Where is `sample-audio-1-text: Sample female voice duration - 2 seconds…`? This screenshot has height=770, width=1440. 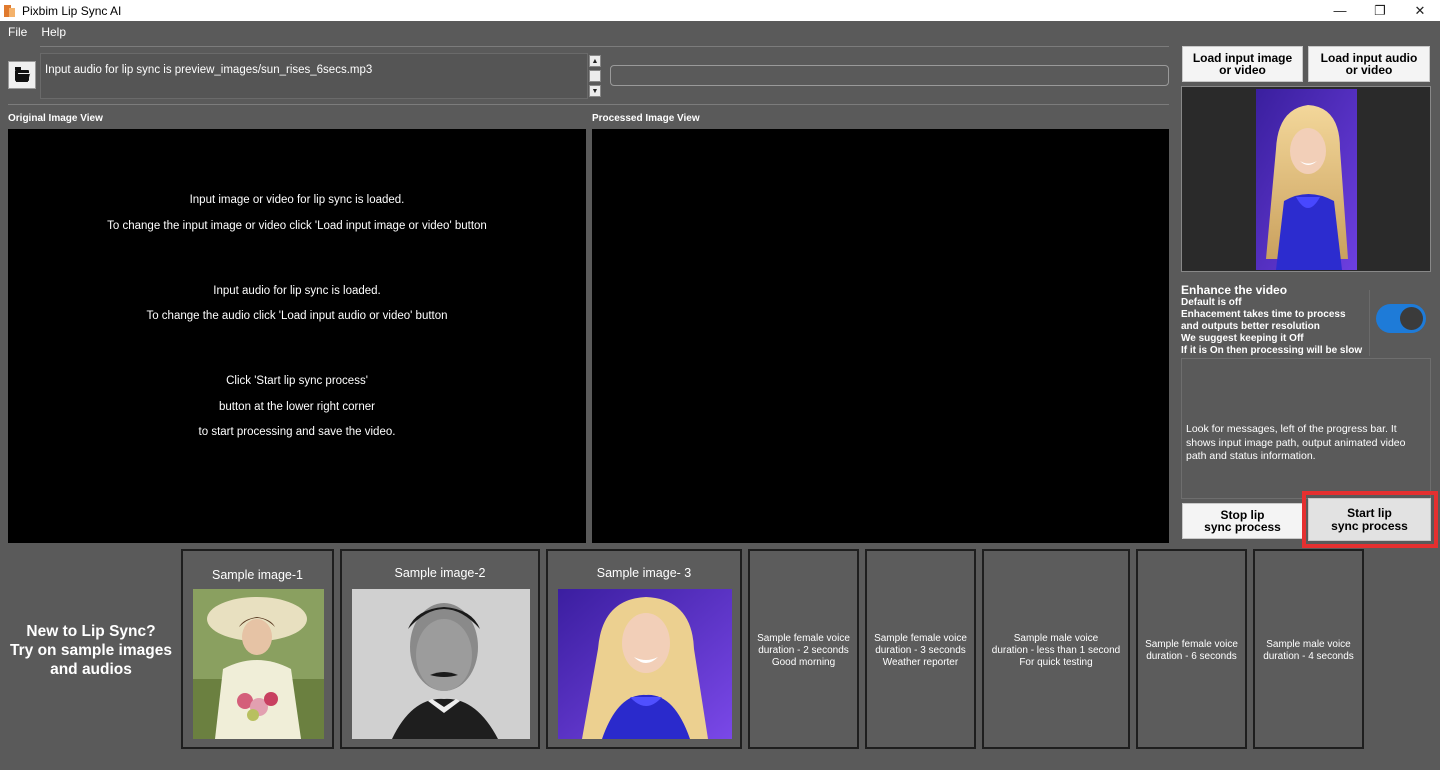 sample-audio-1-text: Sample female voice duration - 2 seconds… is located at coordinates (803, 651).